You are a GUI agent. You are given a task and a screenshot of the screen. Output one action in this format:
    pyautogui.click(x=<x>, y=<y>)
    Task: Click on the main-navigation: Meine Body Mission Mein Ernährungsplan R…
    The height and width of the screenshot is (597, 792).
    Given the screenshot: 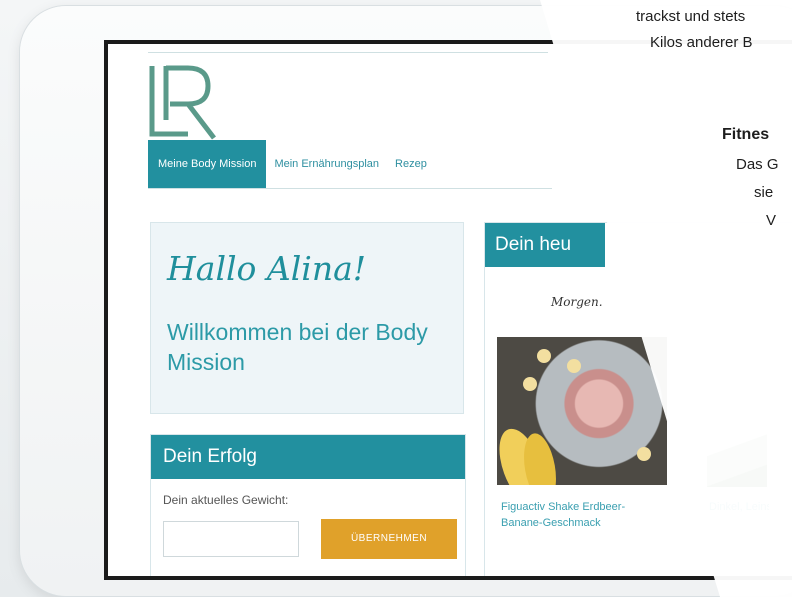 What is the action you would take?
    pyautogui.click(x=350, y=164)
    